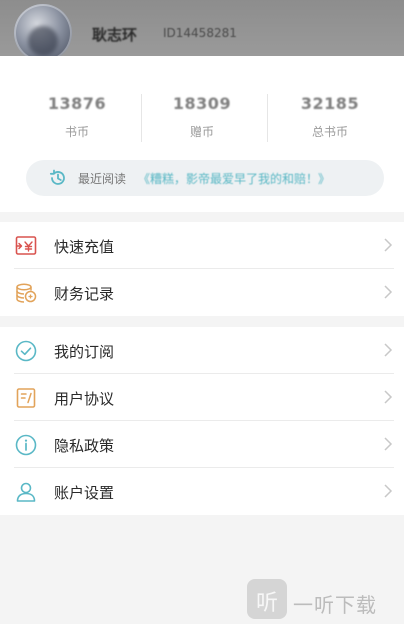 Image resolution: width=404 pixels, height=624 pixels. I want to click on menu-item-subscriptions: 我的订阅, so click(202, 350).